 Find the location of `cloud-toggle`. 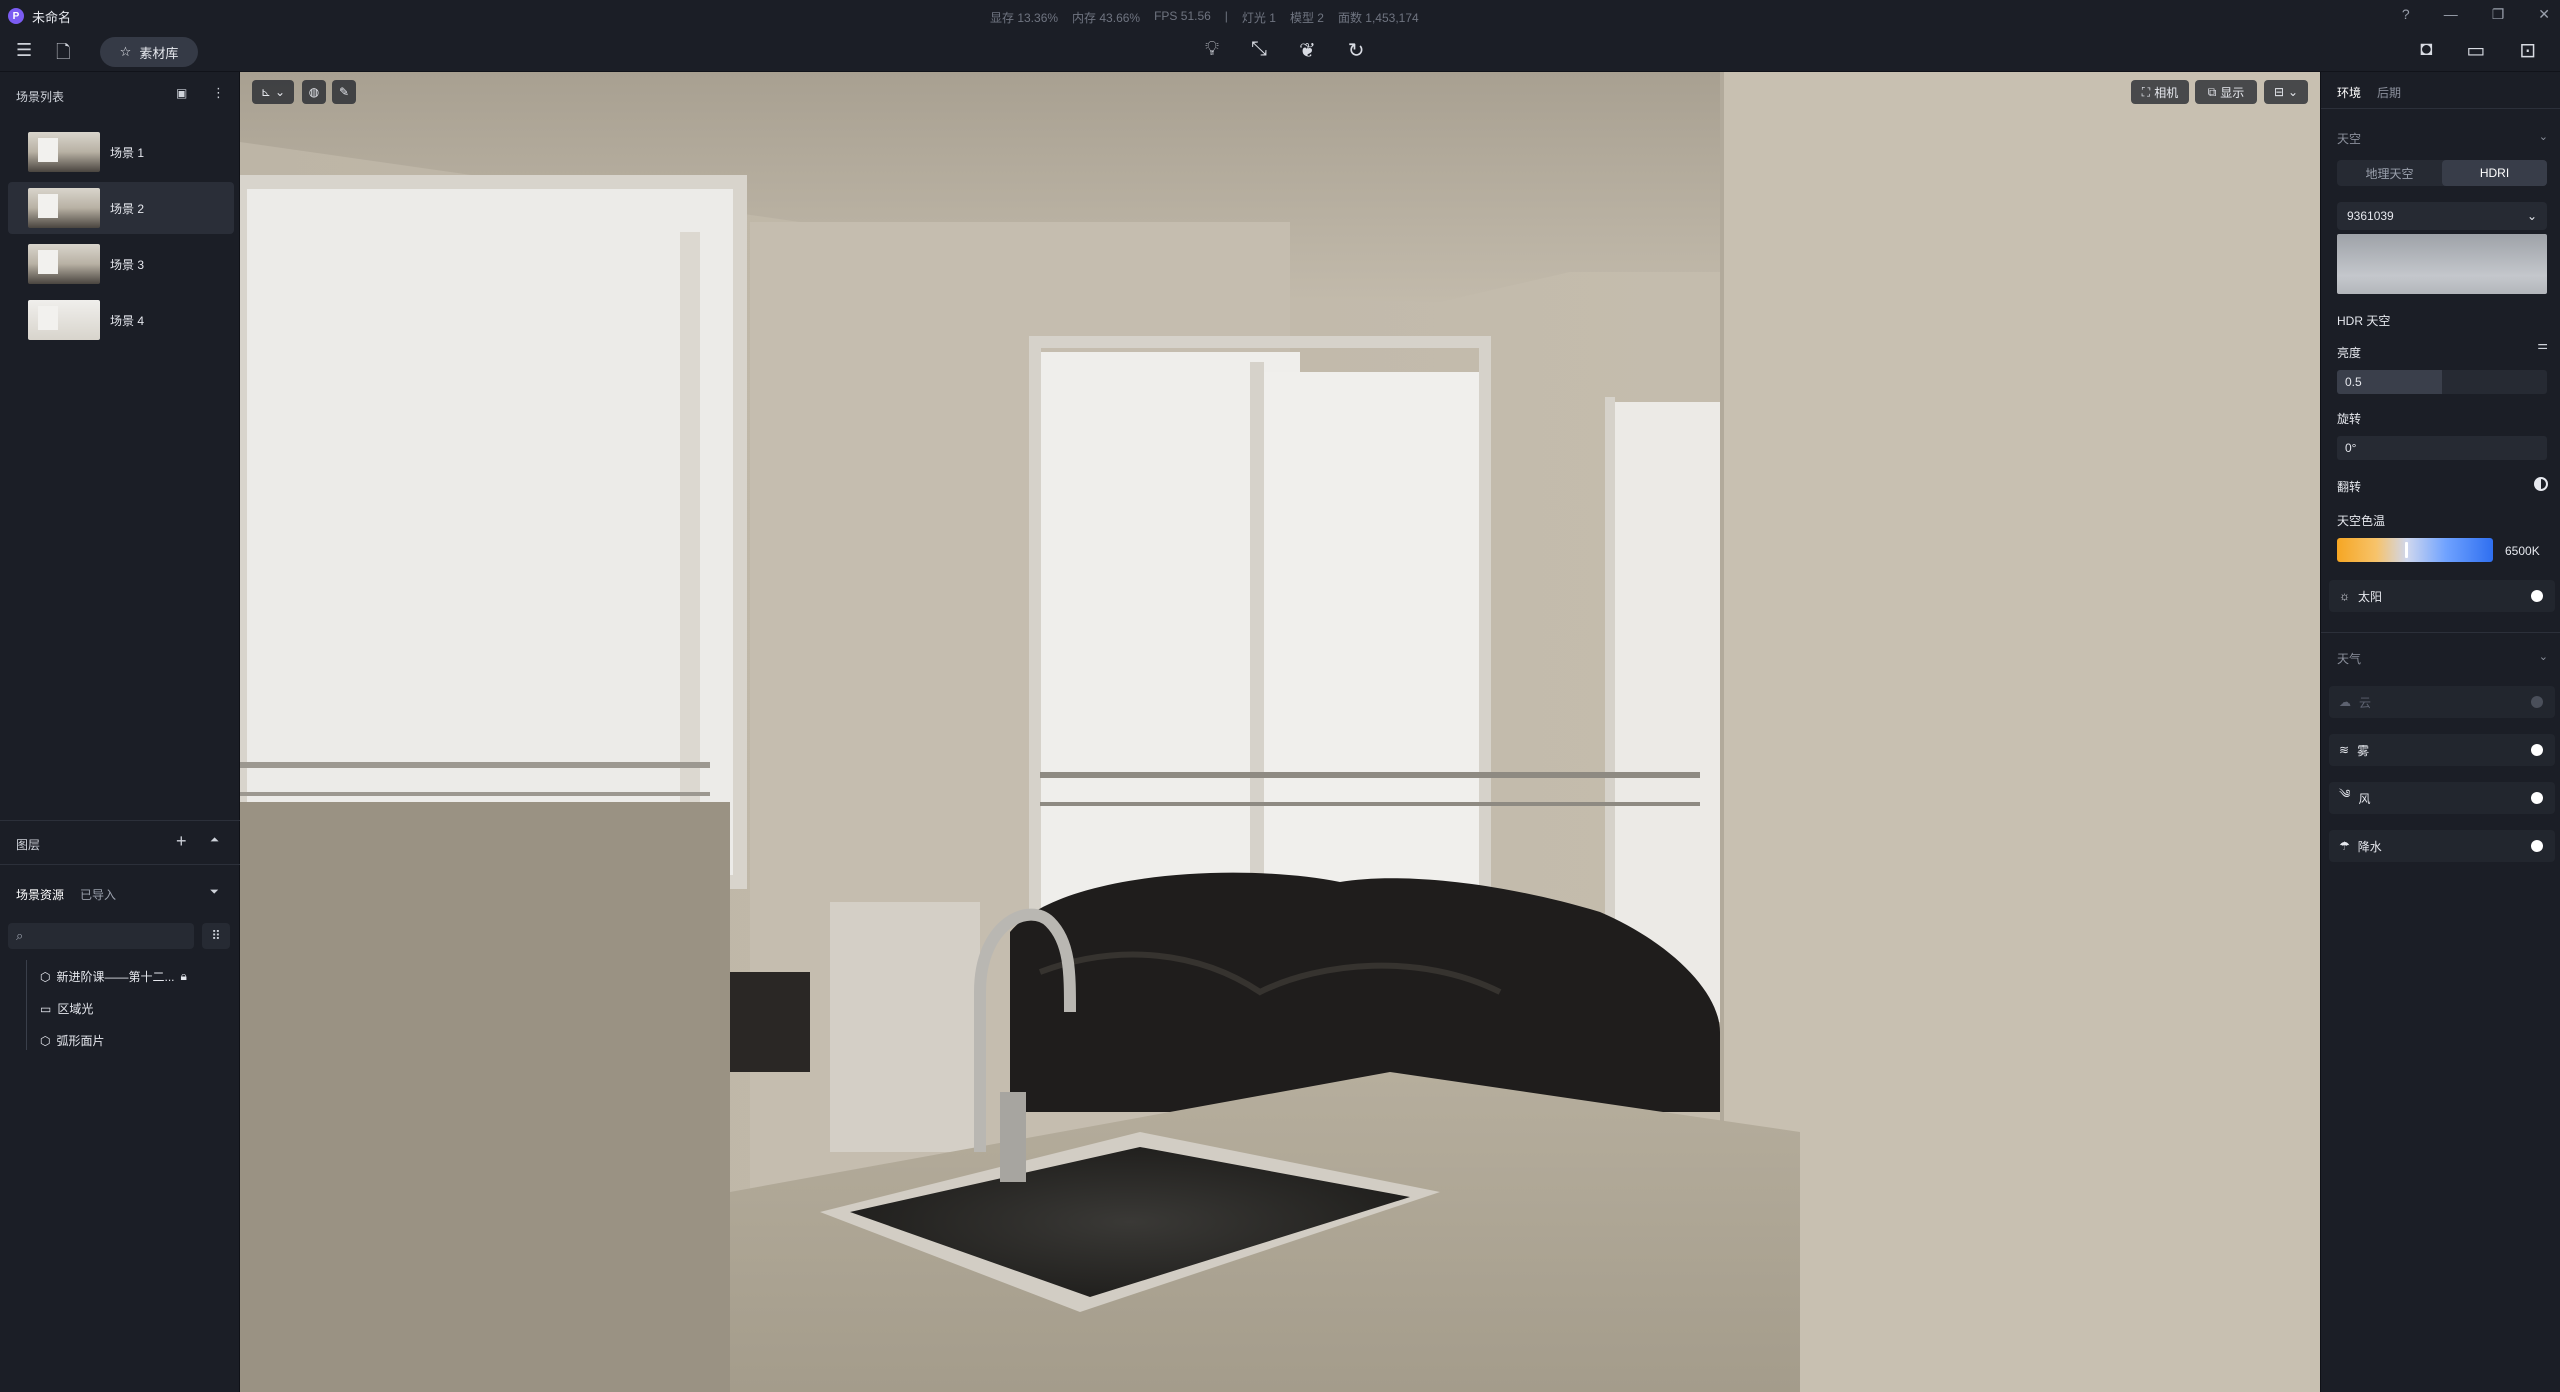

cloud-toggle is located at coordinates (2537, 702).